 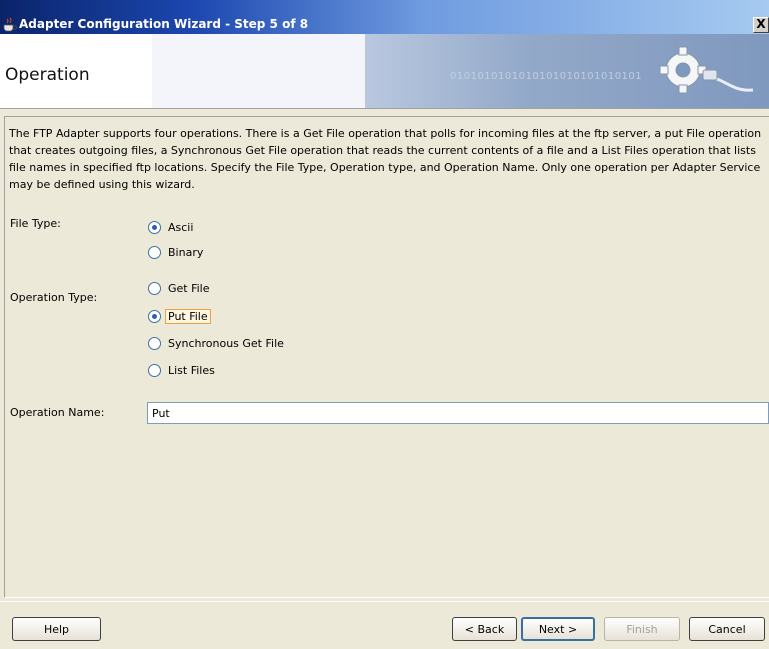 What do you see at coordinates (154, 316) in the screenshot?
I see `radio-put-file-indicator` at bounding box center [154, 316].